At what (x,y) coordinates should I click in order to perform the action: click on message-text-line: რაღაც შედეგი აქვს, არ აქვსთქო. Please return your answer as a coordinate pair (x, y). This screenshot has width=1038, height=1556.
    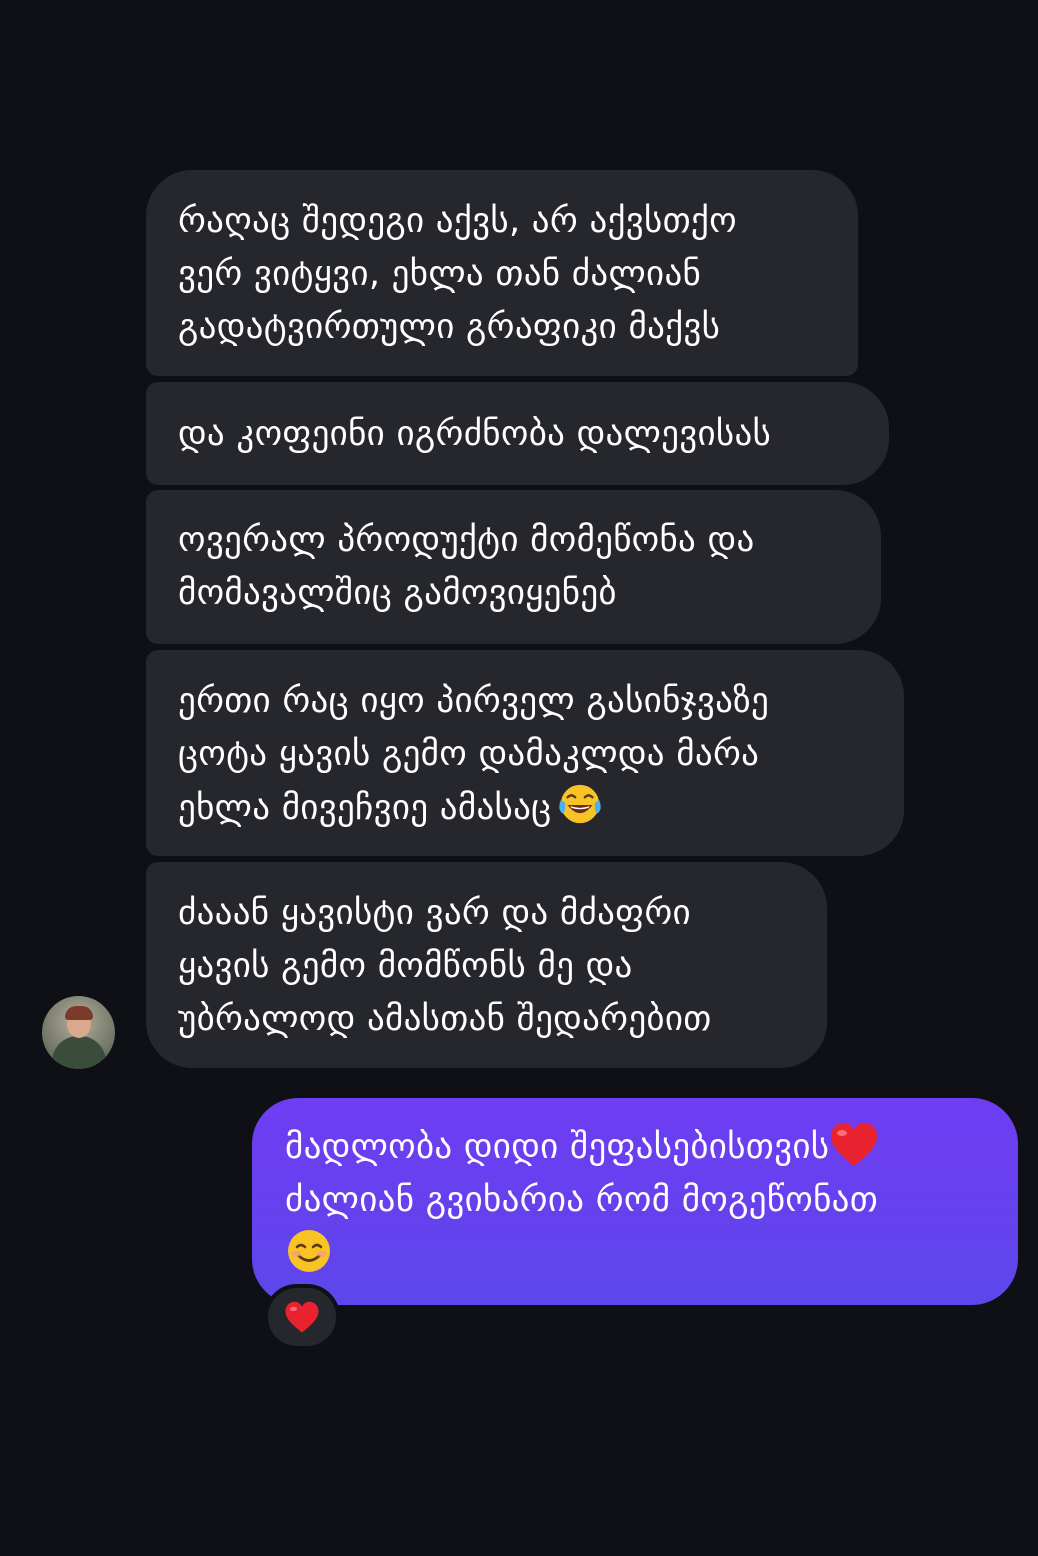
    Looking at the image, I should click on (457, 221).